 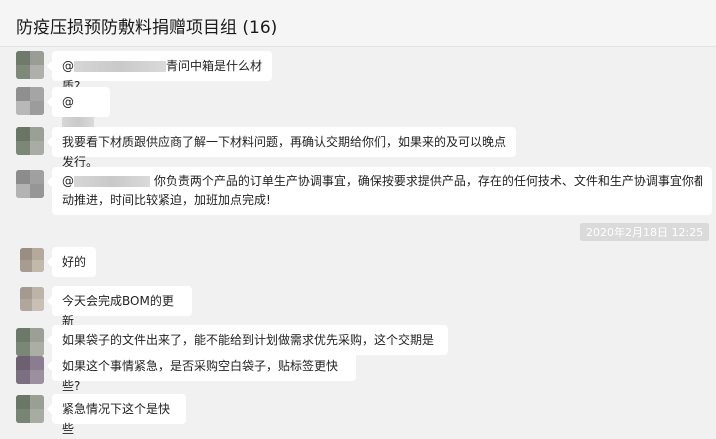 I want to click on message-bubble: @, so click(x=78, y=107).